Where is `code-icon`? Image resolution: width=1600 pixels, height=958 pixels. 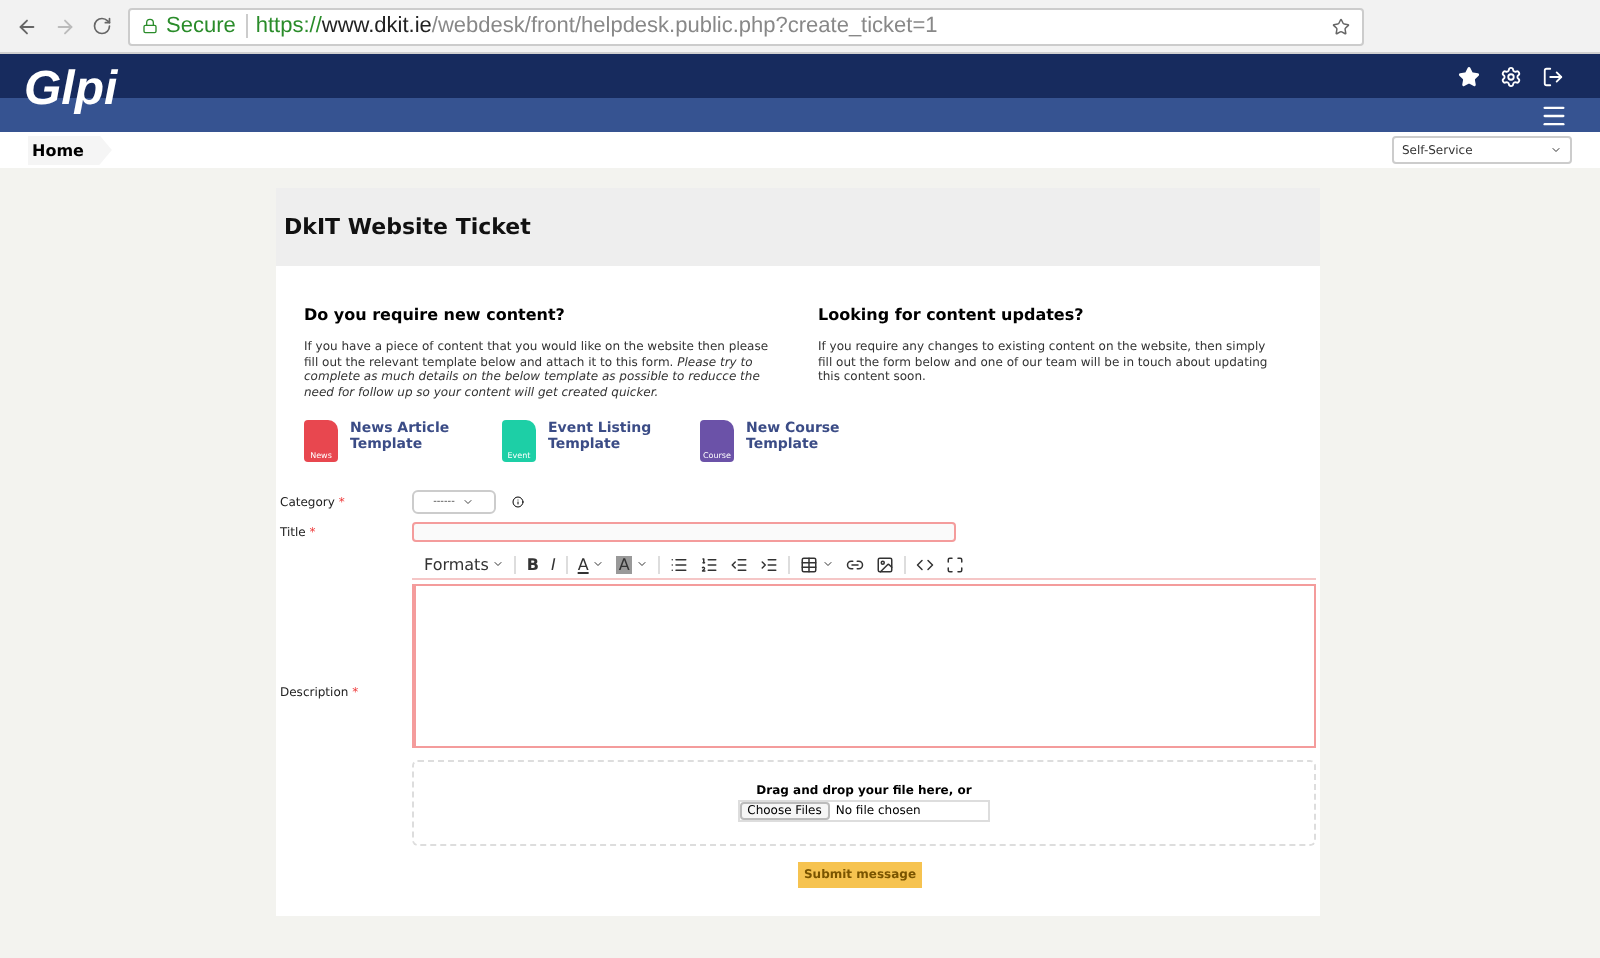 code-icon is located at coordinates (924, 564).